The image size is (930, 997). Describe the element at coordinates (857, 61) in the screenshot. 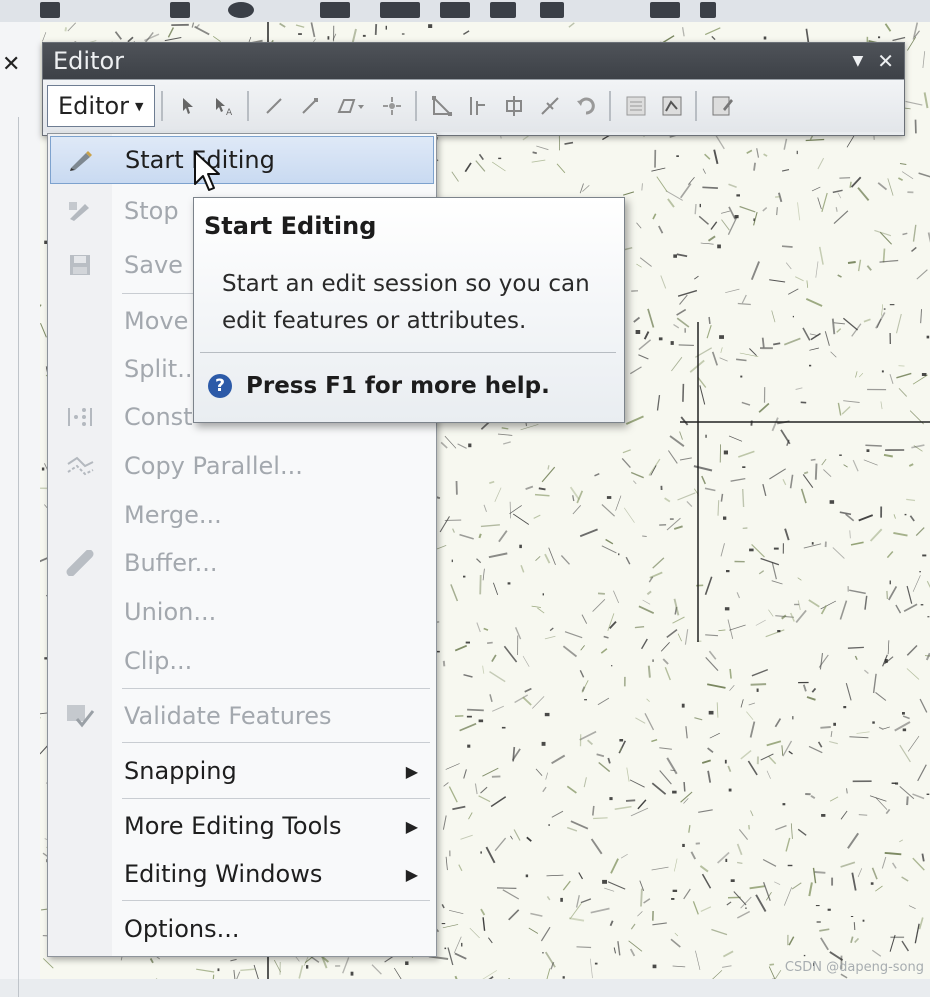

I see `toolbar-options-icon: ▼` at that location.